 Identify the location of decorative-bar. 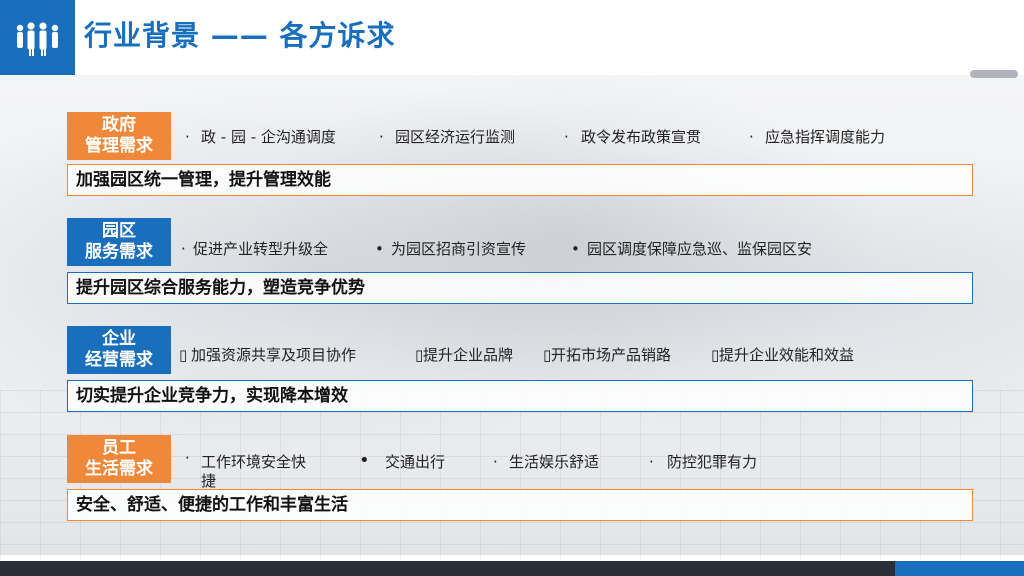
(994, 74).